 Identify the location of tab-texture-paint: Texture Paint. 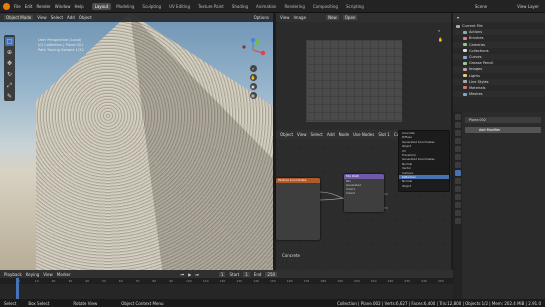
(211, 6).